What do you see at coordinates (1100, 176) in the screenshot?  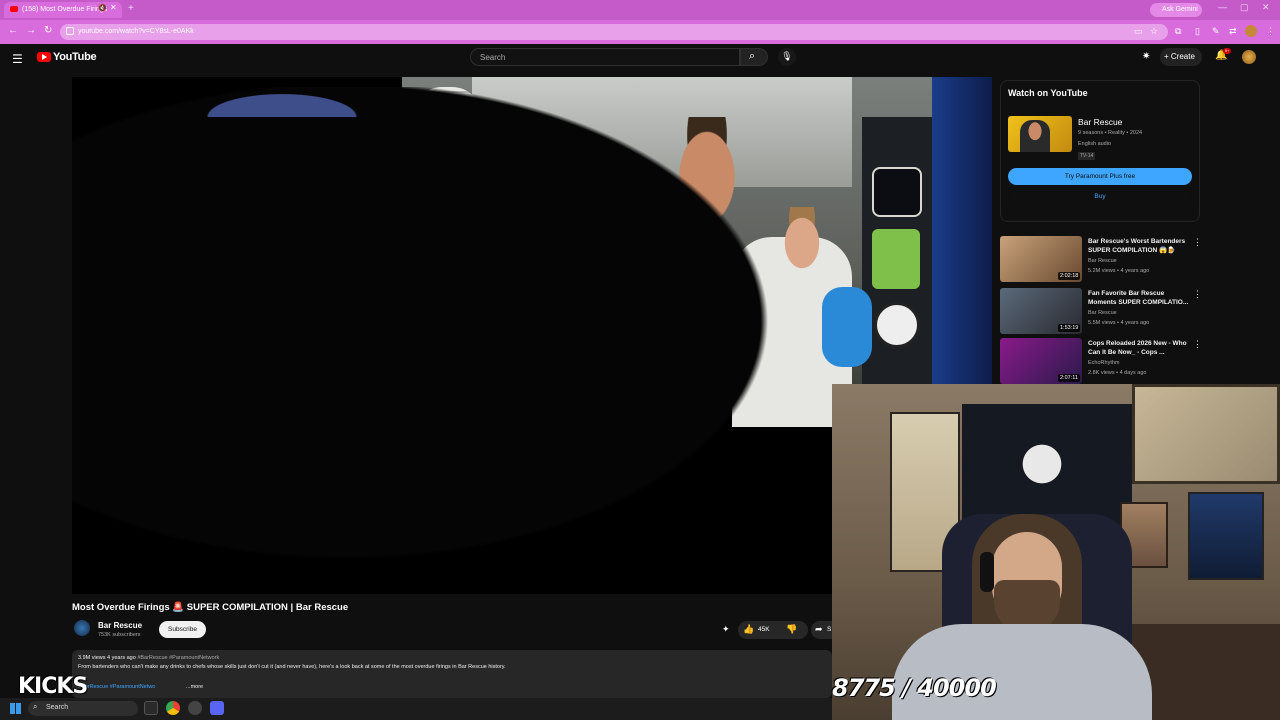 I see `try-paramount-button: Try Paramount Plus free` at bounding box center [1100, 176].